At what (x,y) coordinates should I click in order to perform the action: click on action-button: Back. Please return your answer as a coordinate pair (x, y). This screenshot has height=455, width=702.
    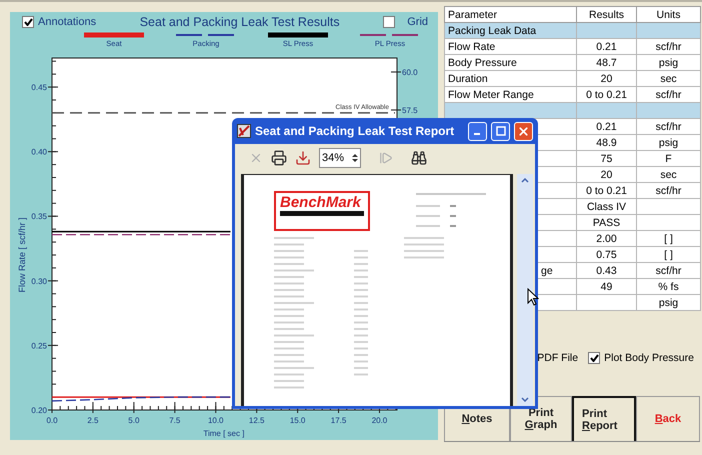
    Looking at the image, I should click on (668, 418).